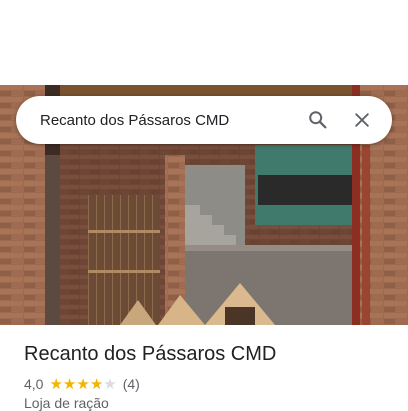 This screenshot has width=408, height=411. I want to click on review-count: (4), so click(131, 384).